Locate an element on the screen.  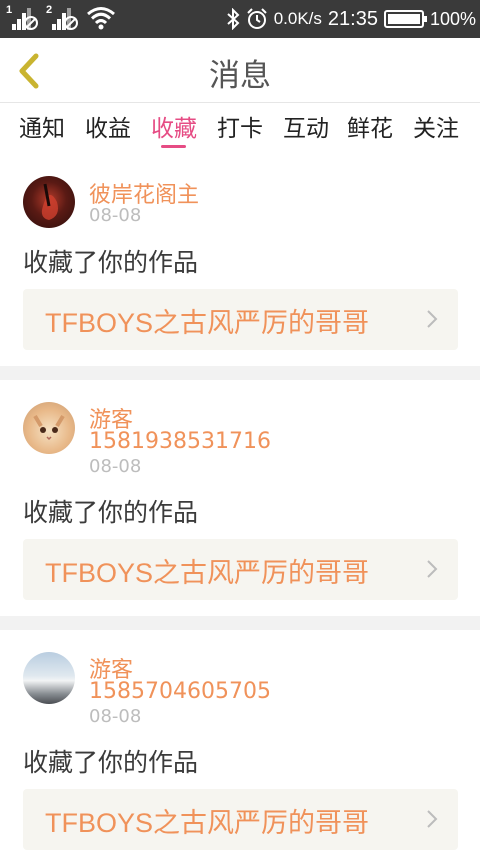
sender-phone: 1581938531716 is located at coordinates (180, 441).